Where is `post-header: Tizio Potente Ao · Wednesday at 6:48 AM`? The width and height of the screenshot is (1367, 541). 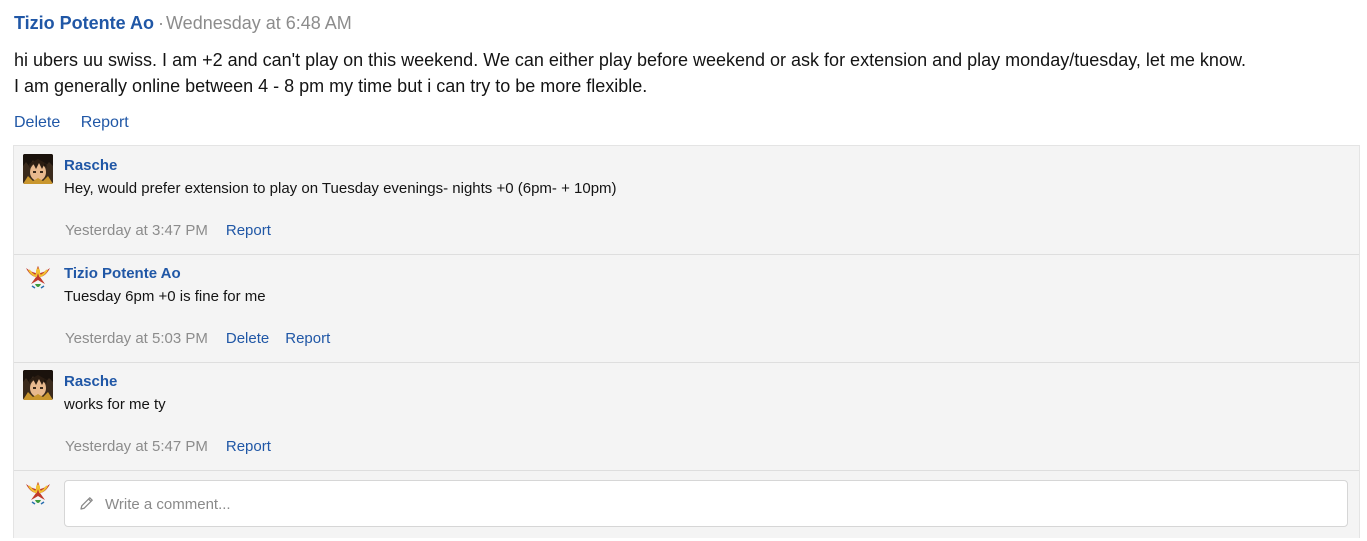 post-header: Tizio Potente Ao · Wednesday at 6:48 AM is located at coordinates (183, 23).